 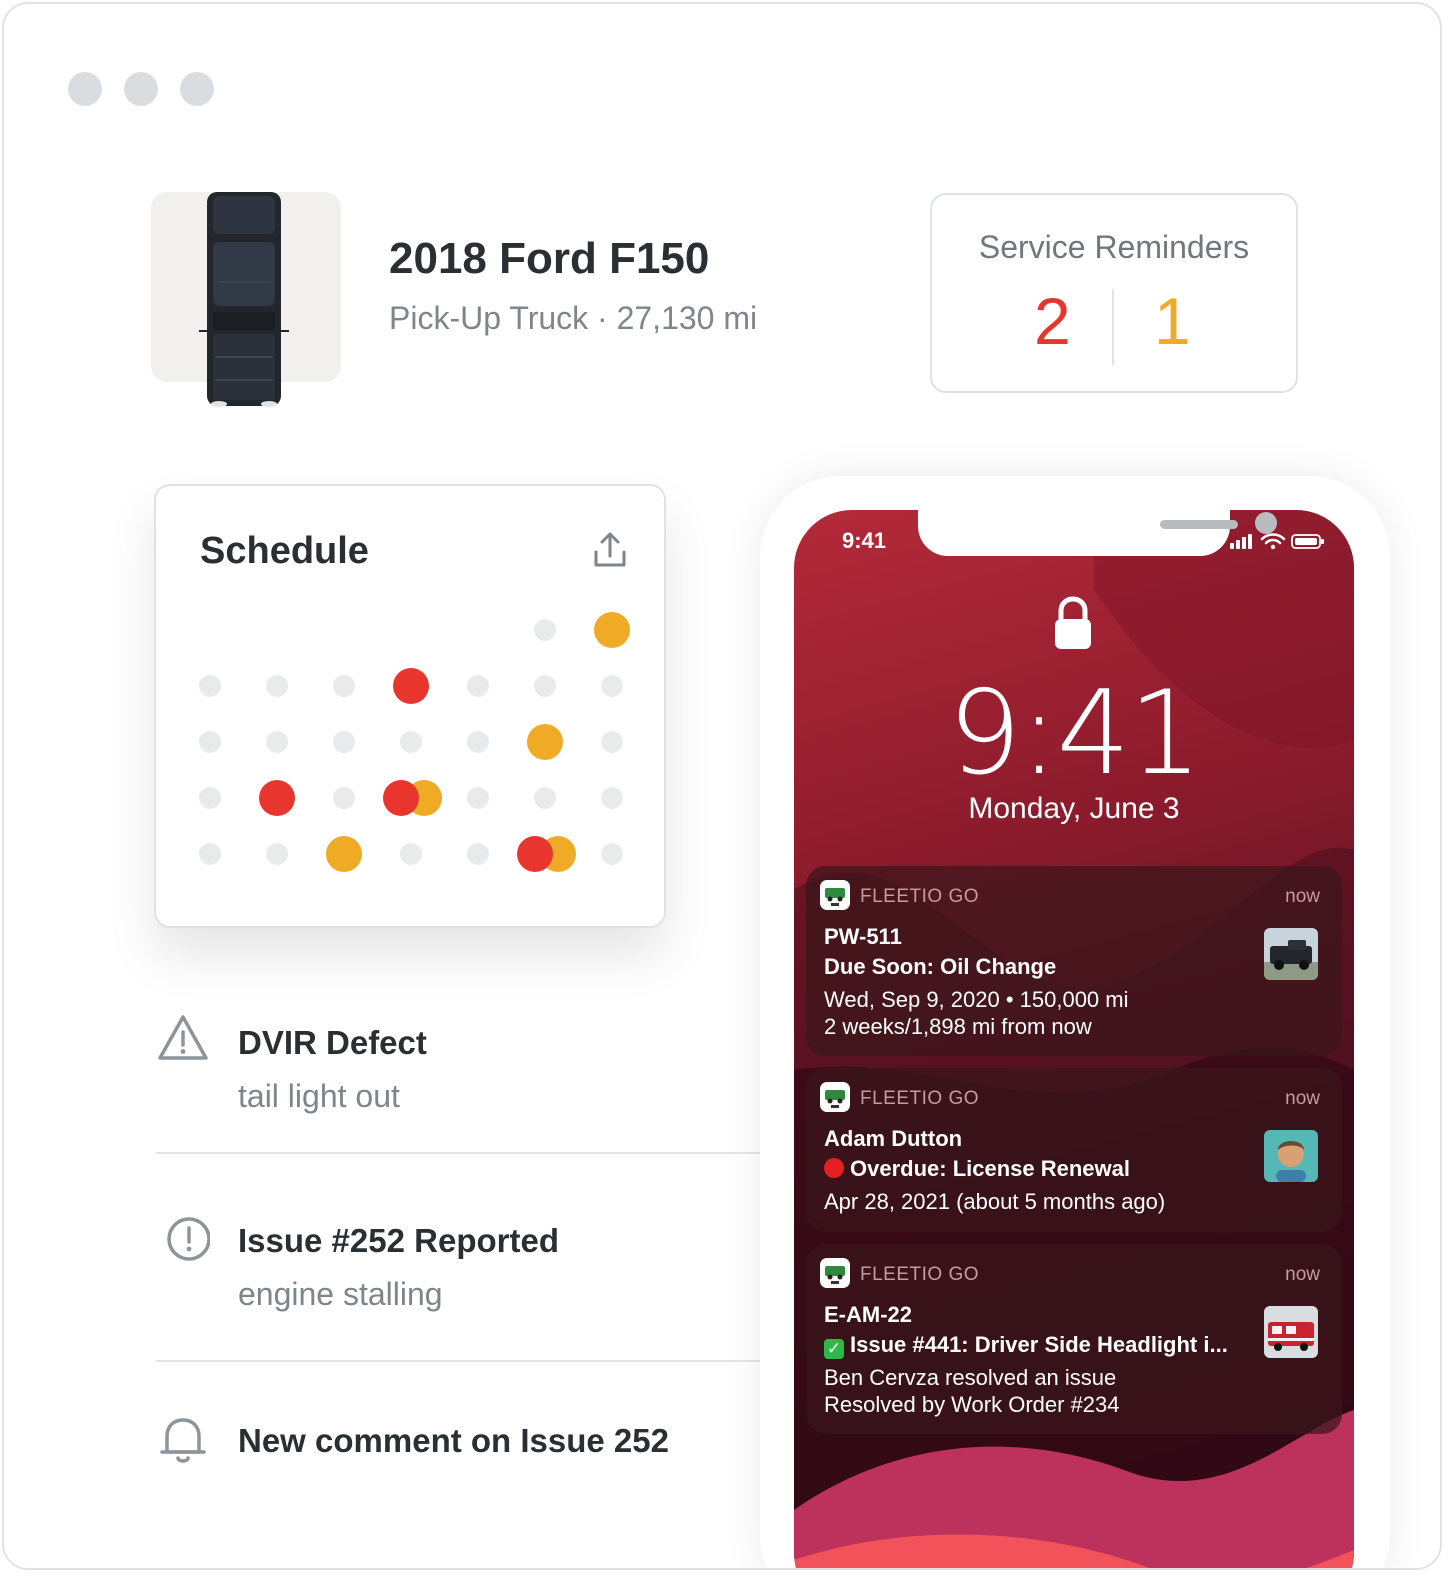 What do you see at coordinates (1199, 524) in the screenshot?
I see `speaker-grill` at bounding box center [1199, 524].